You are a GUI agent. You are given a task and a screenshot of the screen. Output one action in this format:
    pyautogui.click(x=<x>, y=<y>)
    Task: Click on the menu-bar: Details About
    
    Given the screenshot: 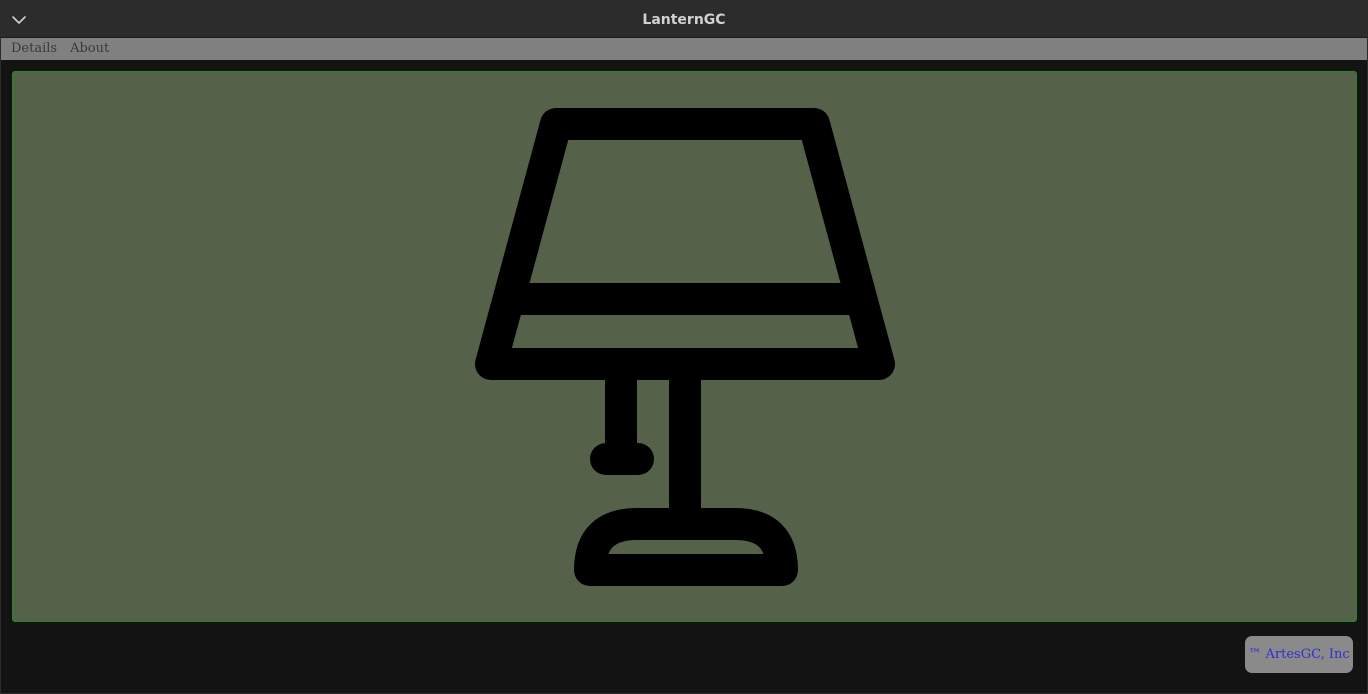 What is the action you would take?
    pyautogui.click(x=684, y=49)
    